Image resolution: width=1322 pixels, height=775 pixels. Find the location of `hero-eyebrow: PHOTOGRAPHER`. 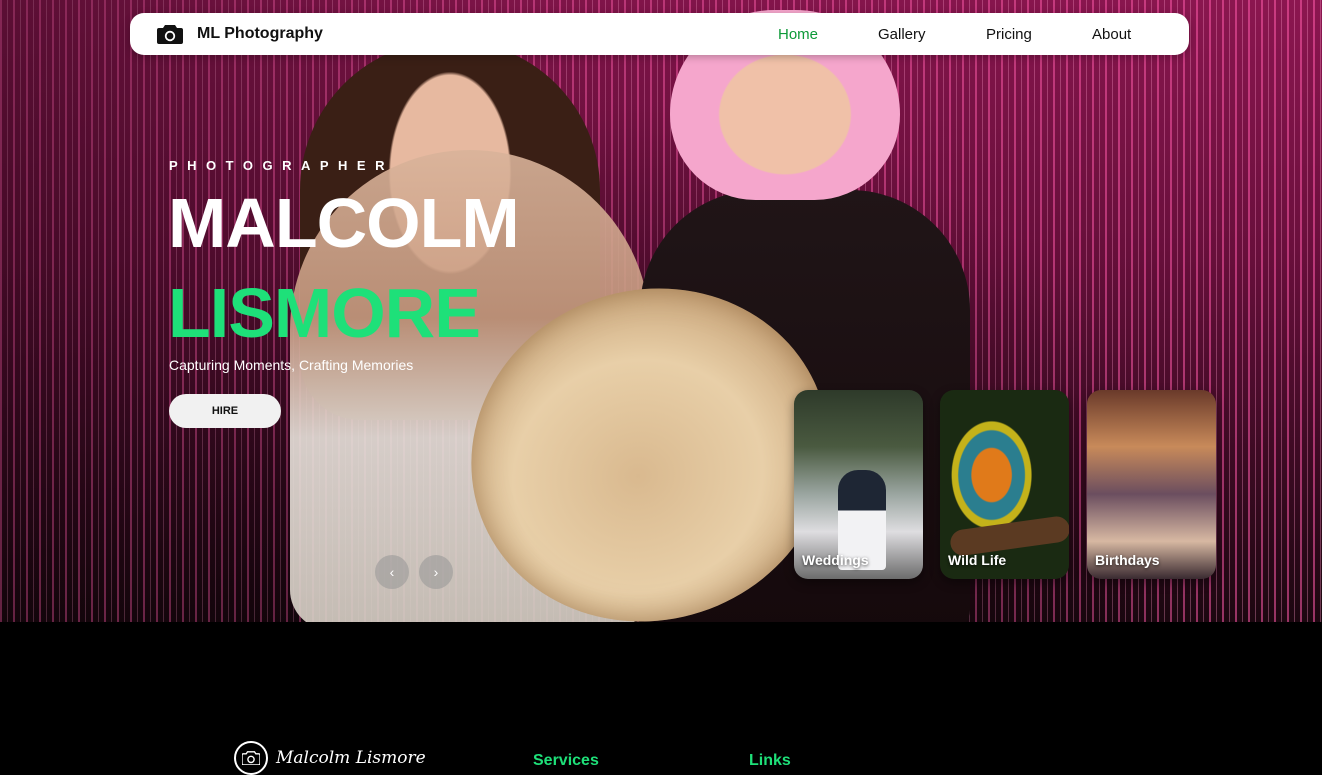

hero-eyebrow: PHOTOGRAPHER is located at coordinates (281, 165).